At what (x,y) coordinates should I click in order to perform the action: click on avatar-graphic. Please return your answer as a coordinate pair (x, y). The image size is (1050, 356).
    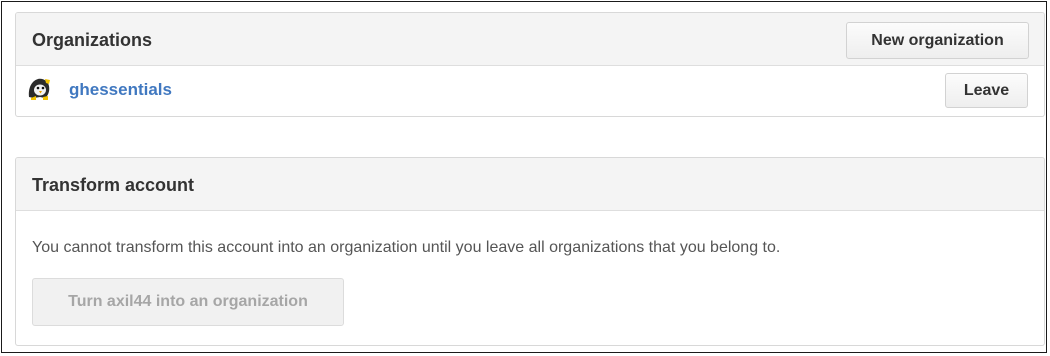
    Looking at the image, I should click on (39, 88).